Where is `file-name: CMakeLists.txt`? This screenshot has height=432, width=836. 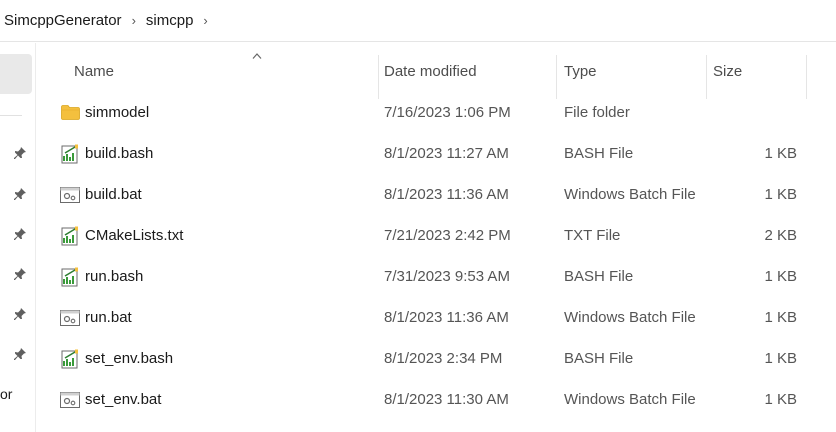 file-name: CMakeLists.txt is located at coordinates (134, 235).